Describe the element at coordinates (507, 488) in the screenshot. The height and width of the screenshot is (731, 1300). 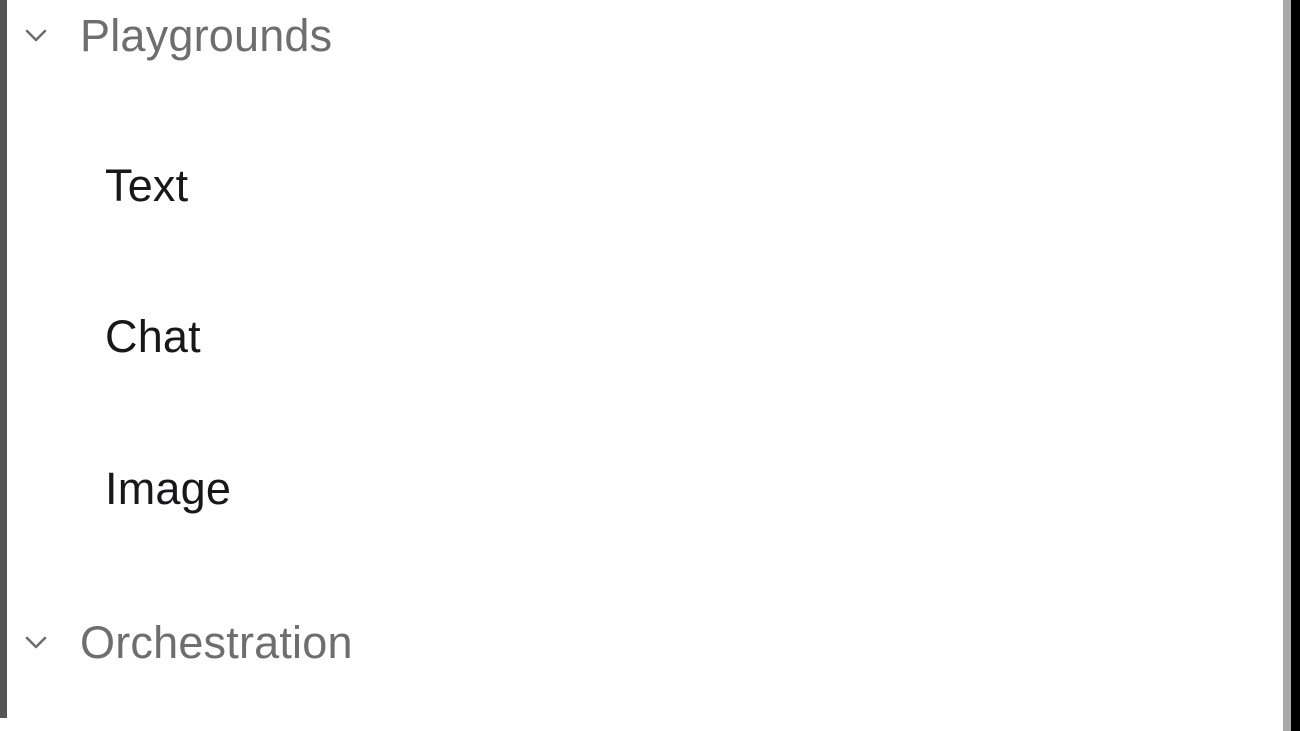
I see `sidebar-item-image: Image` at that location.